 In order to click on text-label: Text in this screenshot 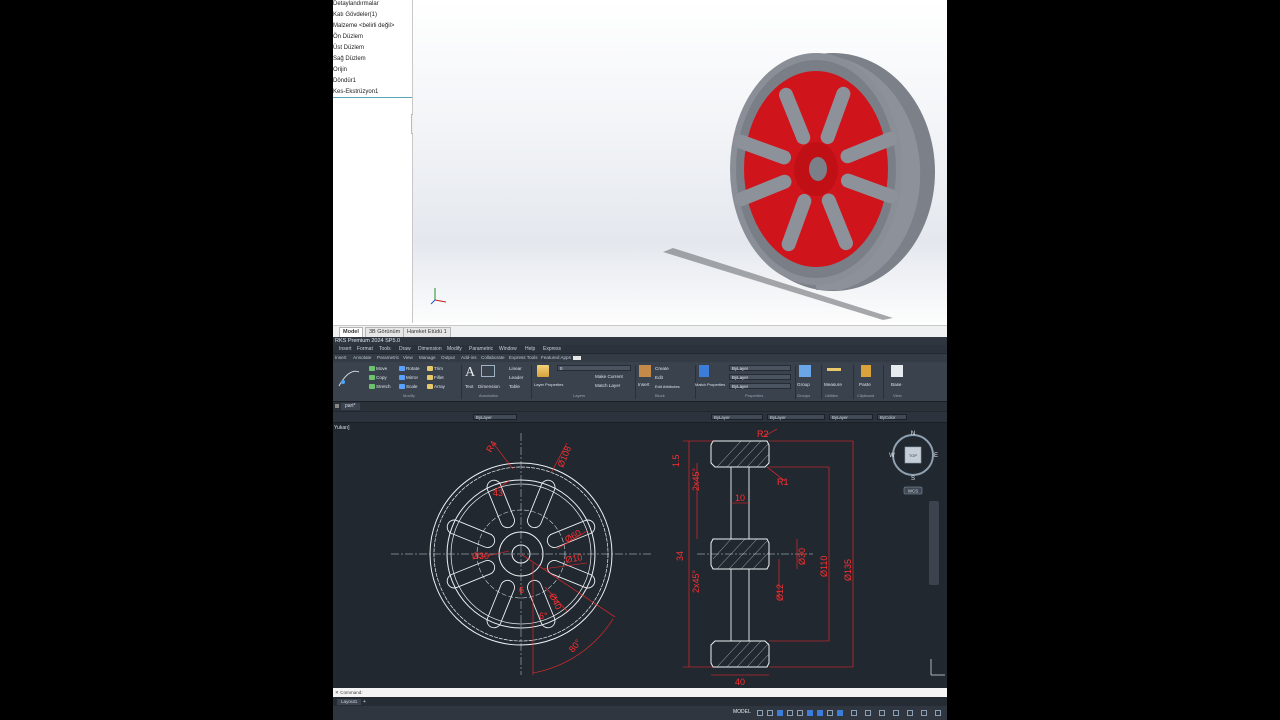, I will do `click(469, 386)`.